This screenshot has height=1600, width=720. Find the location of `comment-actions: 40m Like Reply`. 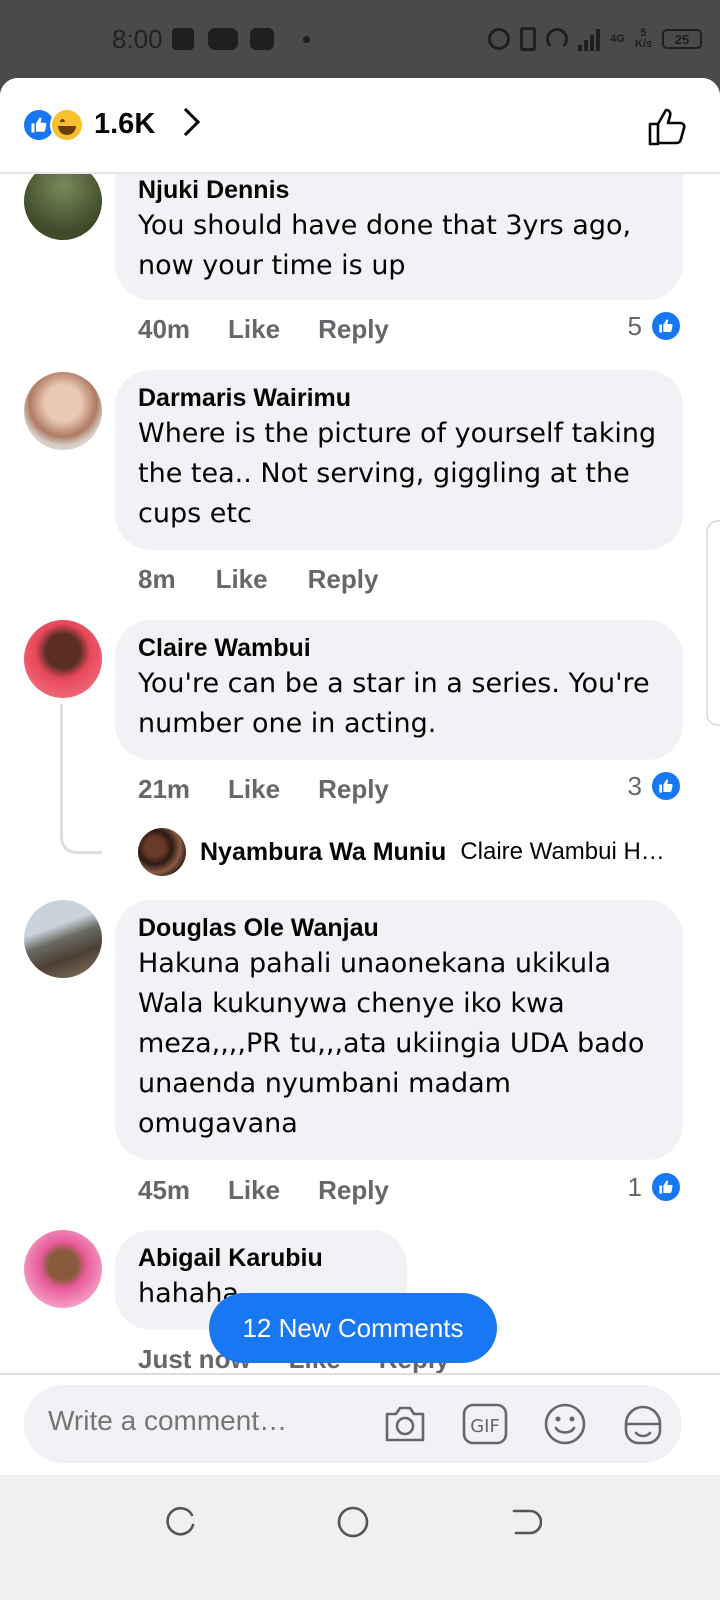

comment-actions: 40m Like Reply is located at coordinates (263, 329).